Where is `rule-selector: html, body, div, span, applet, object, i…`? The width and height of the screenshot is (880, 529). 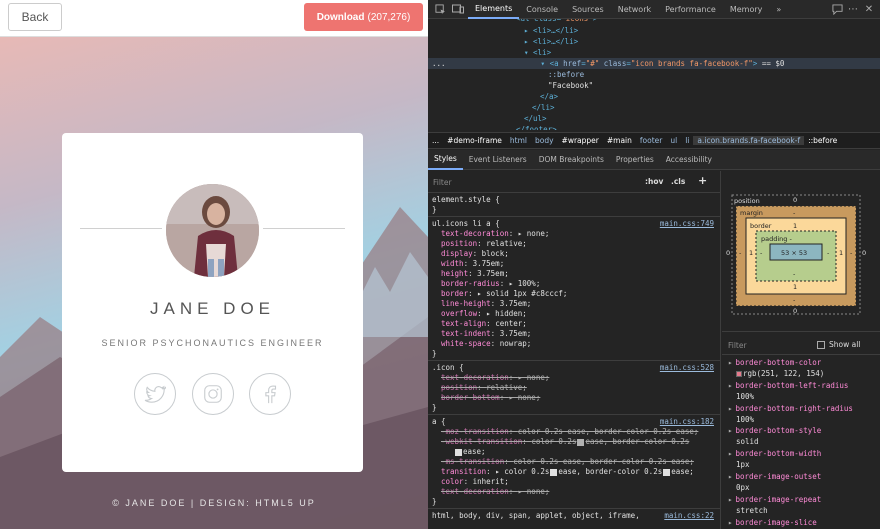 rule-selector: html, body, div, span, applet, object, i… is located at coordinates (536, 515).